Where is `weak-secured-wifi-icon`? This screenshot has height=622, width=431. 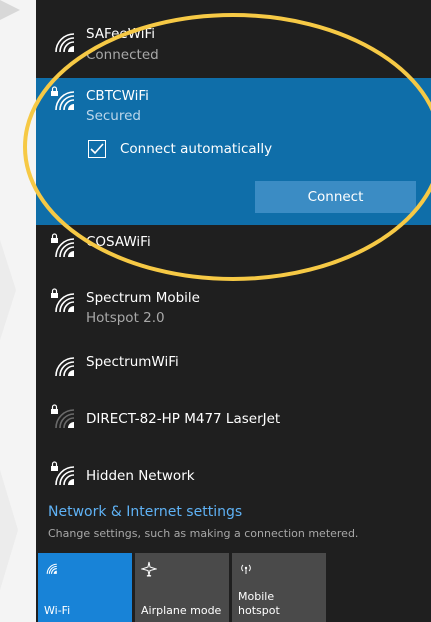
weak-secured-wifi-icon is located at coordinates (63, 416).